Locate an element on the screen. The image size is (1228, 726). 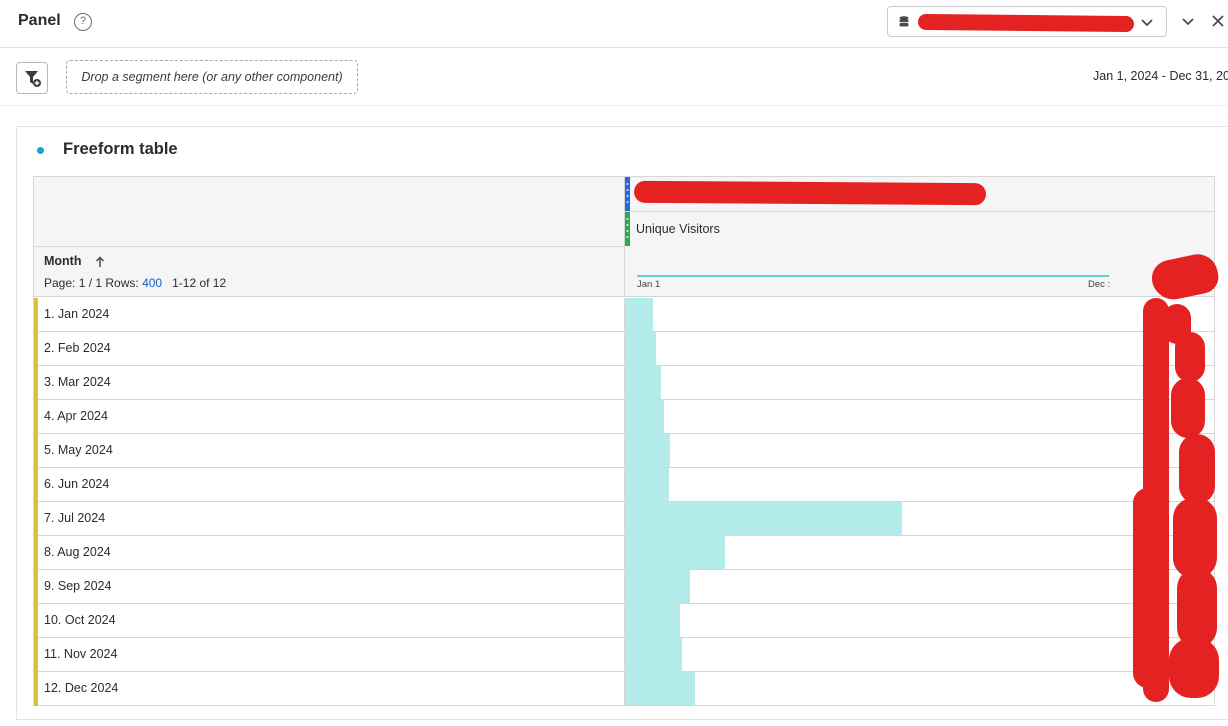
table-row: 11. Nov 2024 is located at coordinates (624, 655).